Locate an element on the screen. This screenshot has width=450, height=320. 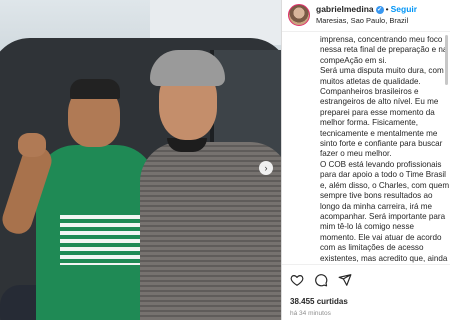
location-link: Maresias, Sao Paulo, Brazil is located at coordinates (362, 20).